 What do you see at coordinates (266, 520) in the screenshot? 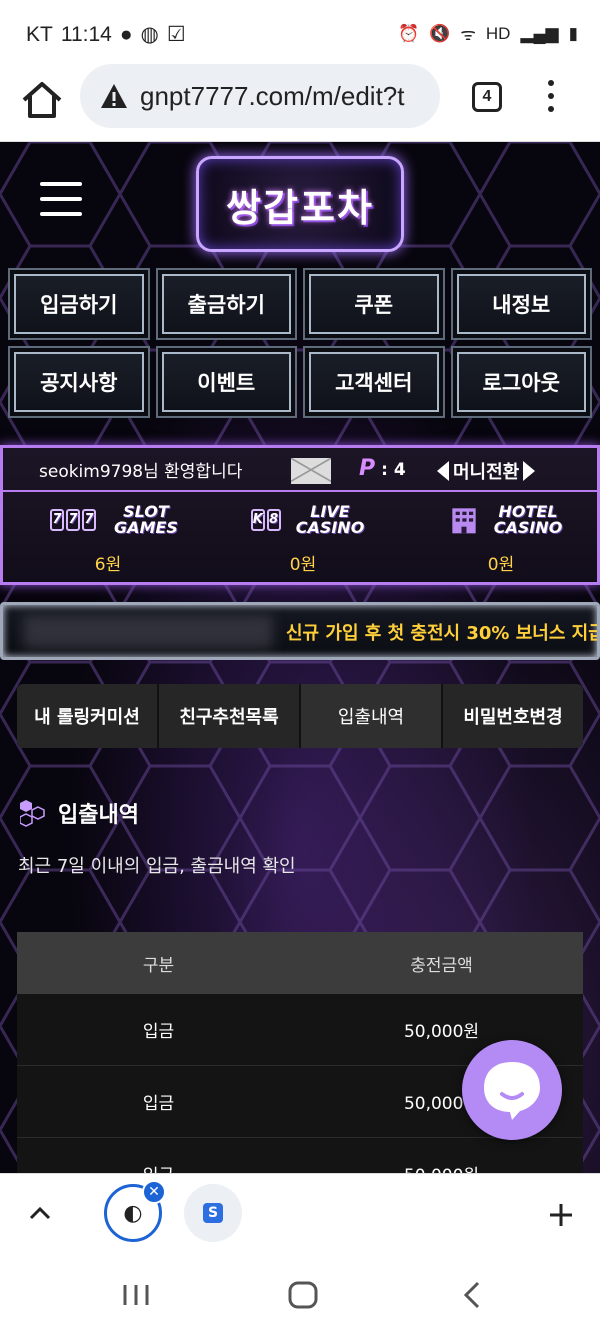
I see `playing-cards-icon: K8` at bounding box center [266, 520].